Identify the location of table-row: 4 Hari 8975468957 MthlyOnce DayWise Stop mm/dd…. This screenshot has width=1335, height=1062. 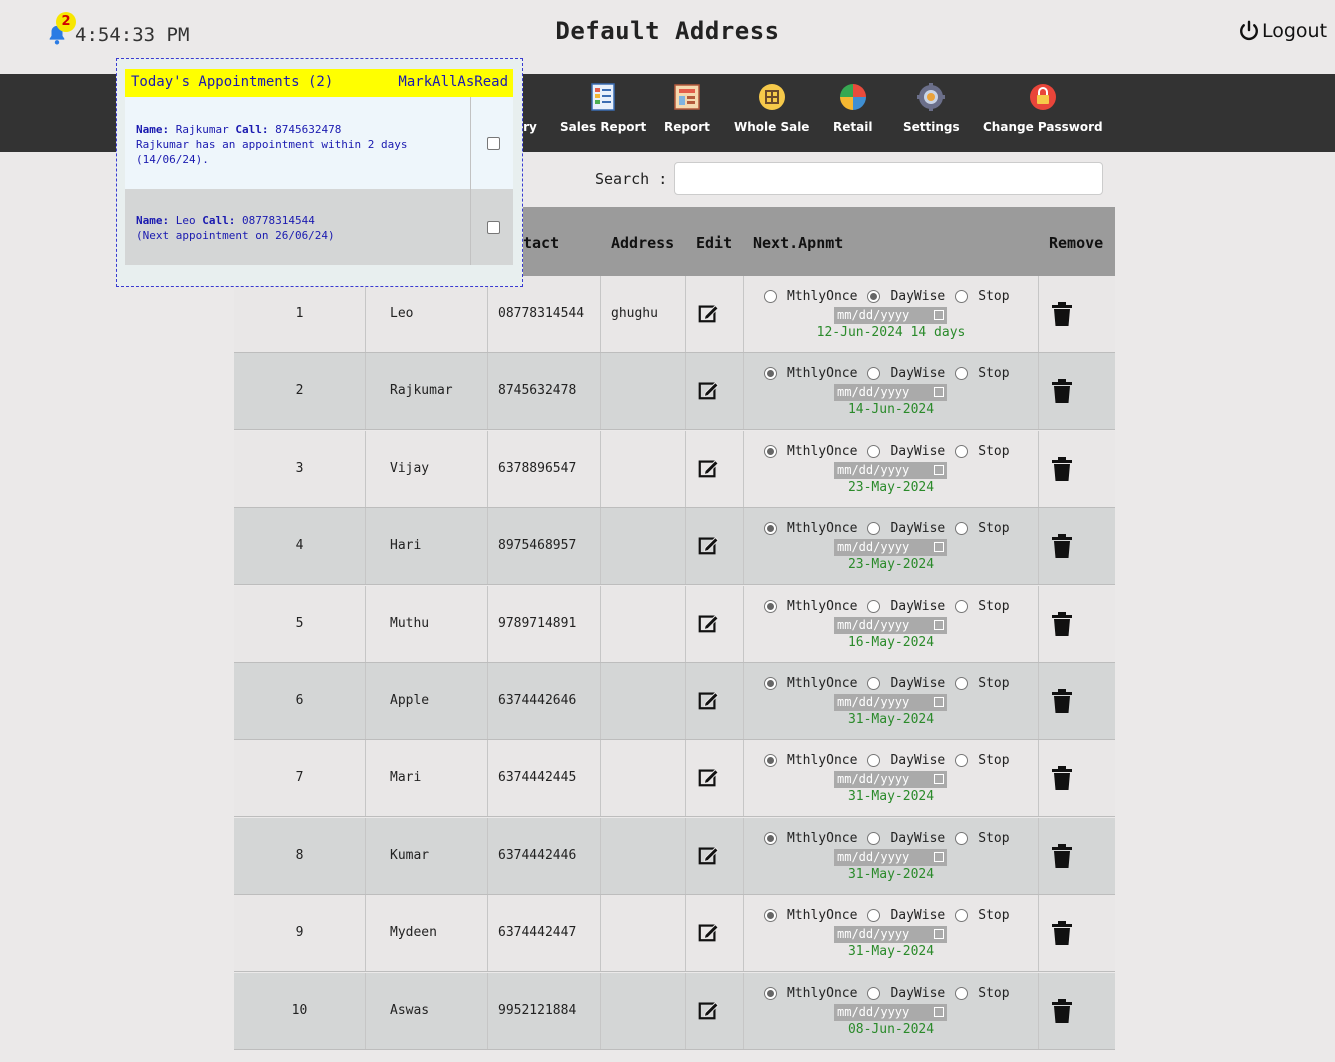
(674, 547).